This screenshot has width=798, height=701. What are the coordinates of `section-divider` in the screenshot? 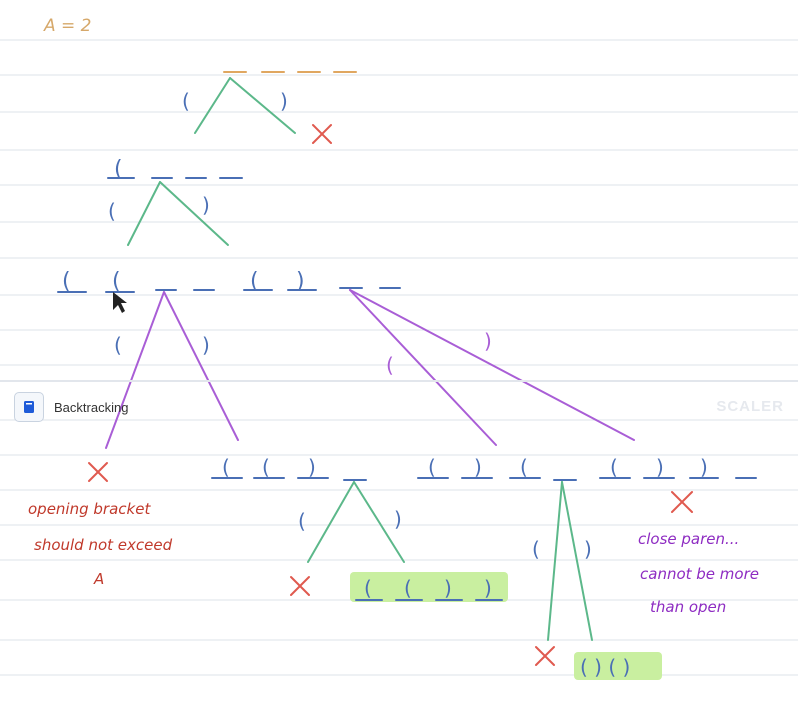 It's located at (399, 381).